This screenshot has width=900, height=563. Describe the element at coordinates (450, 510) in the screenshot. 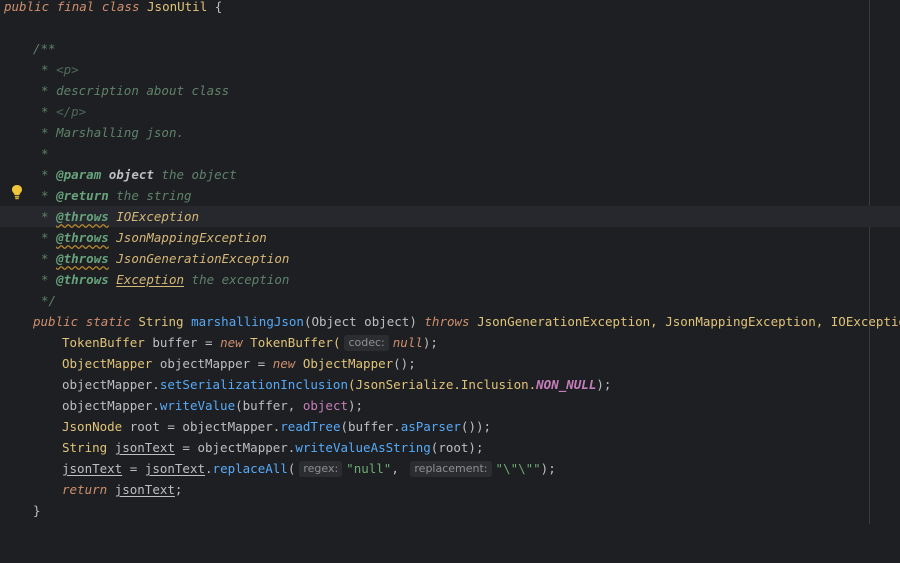

I see `code-line-25: }` at that location.